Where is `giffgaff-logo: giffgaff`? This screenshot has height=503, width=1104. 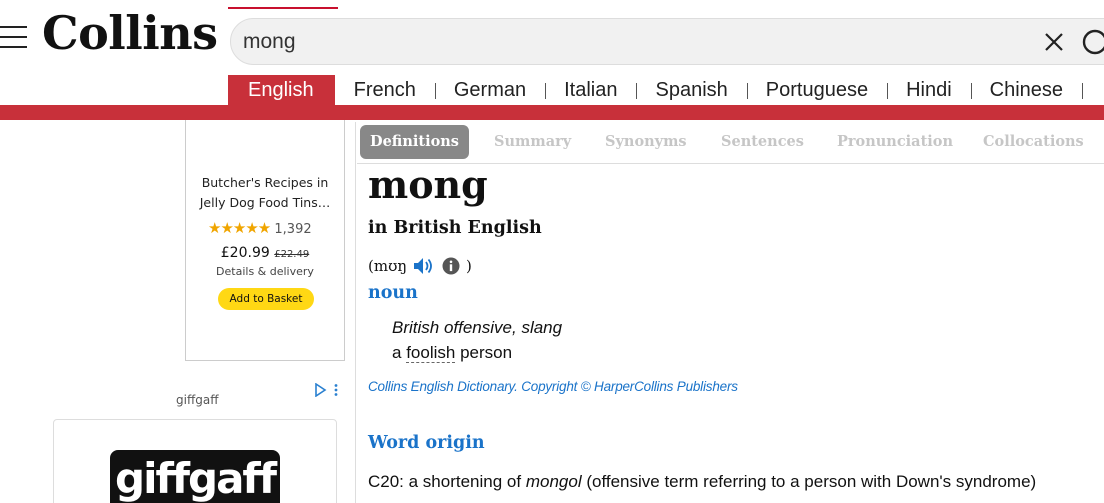 giffgaff-logo: giffgaff is located at coordinates (195, 476).